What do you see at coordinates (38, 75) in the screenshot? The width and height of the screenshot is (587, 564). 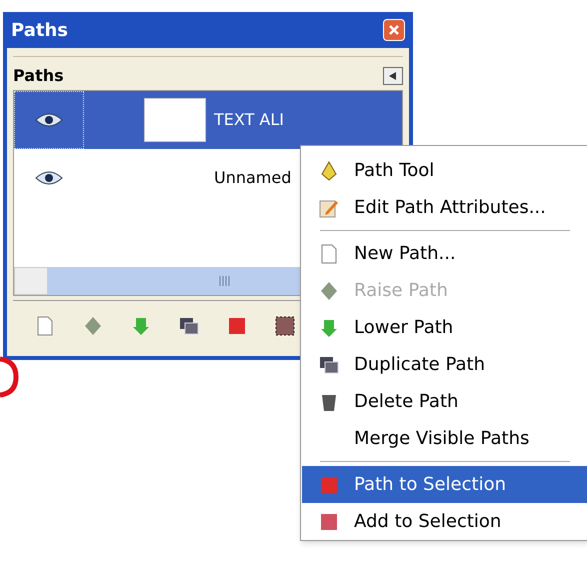 I see `panel-title: Paths` at bounding box center [38, 75].